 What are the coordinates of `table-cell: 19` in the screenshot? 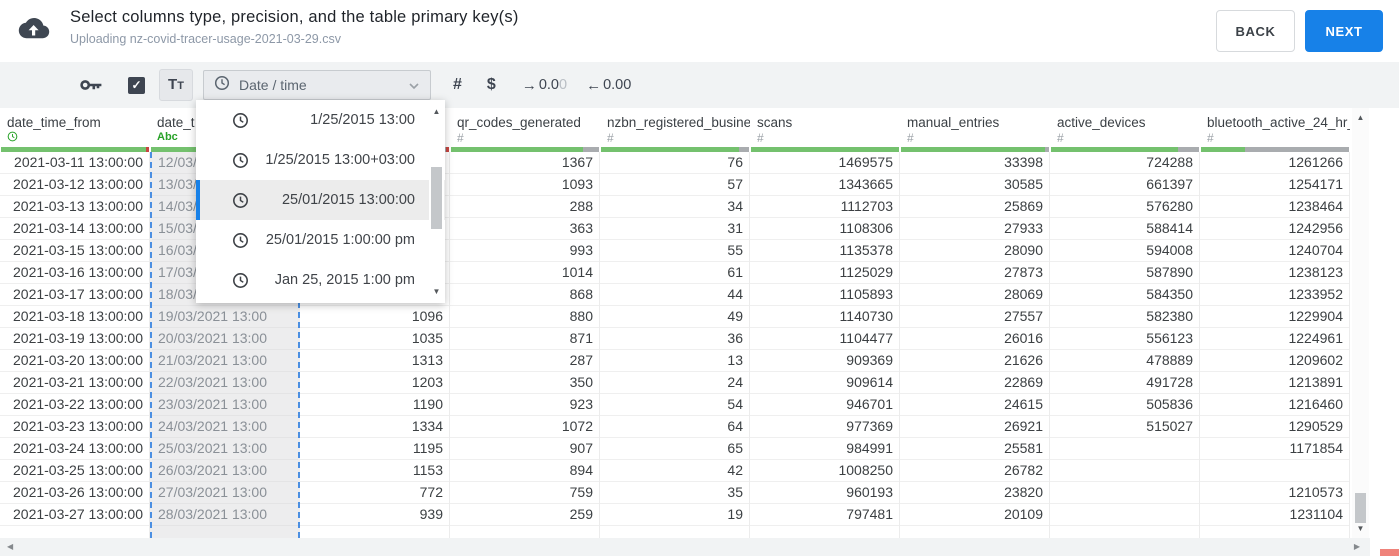 It's located at (674, 515).